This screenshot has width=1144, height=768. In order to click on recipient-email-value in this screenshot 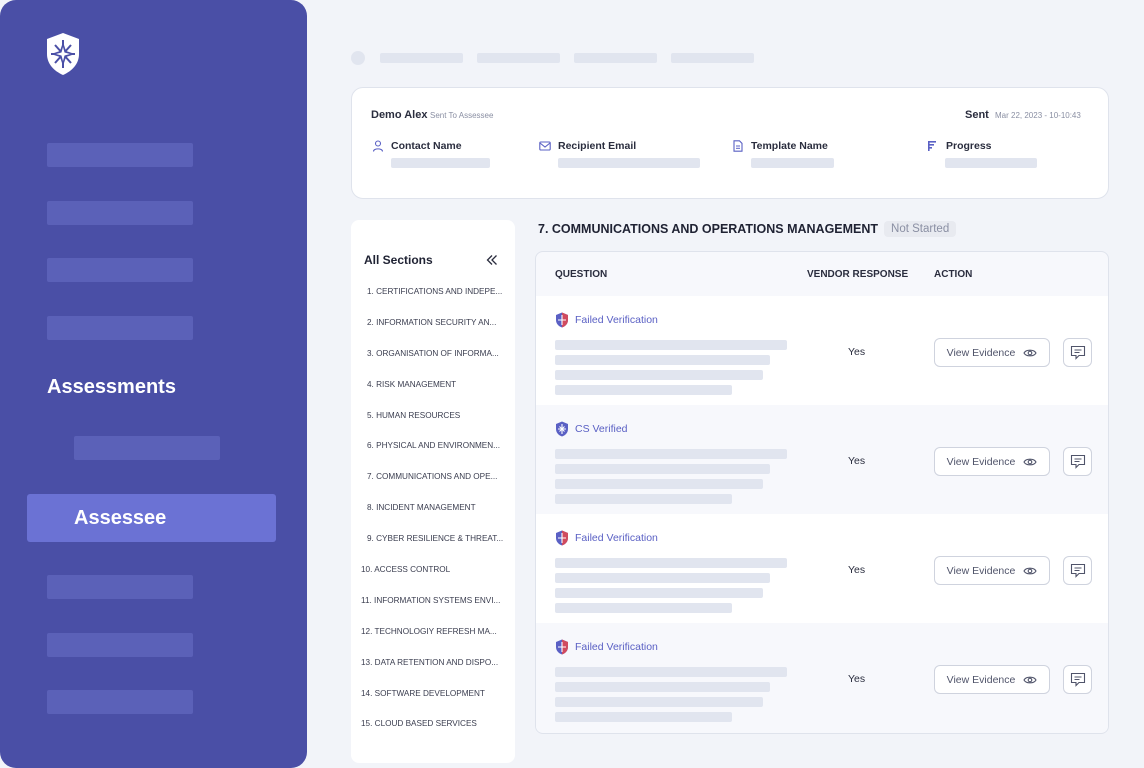, I will do `click(629, 163)`.